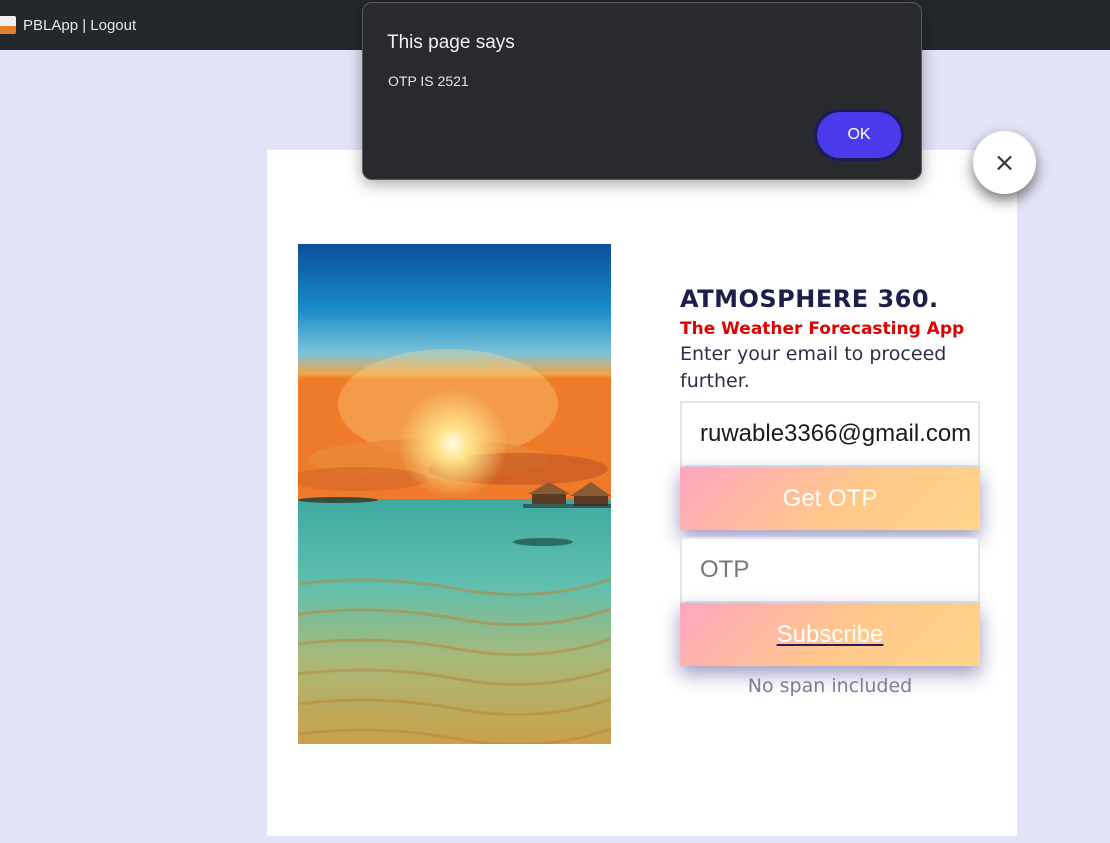  I want to click on dialog-message: OTP IS 2521, so click(428, 81).